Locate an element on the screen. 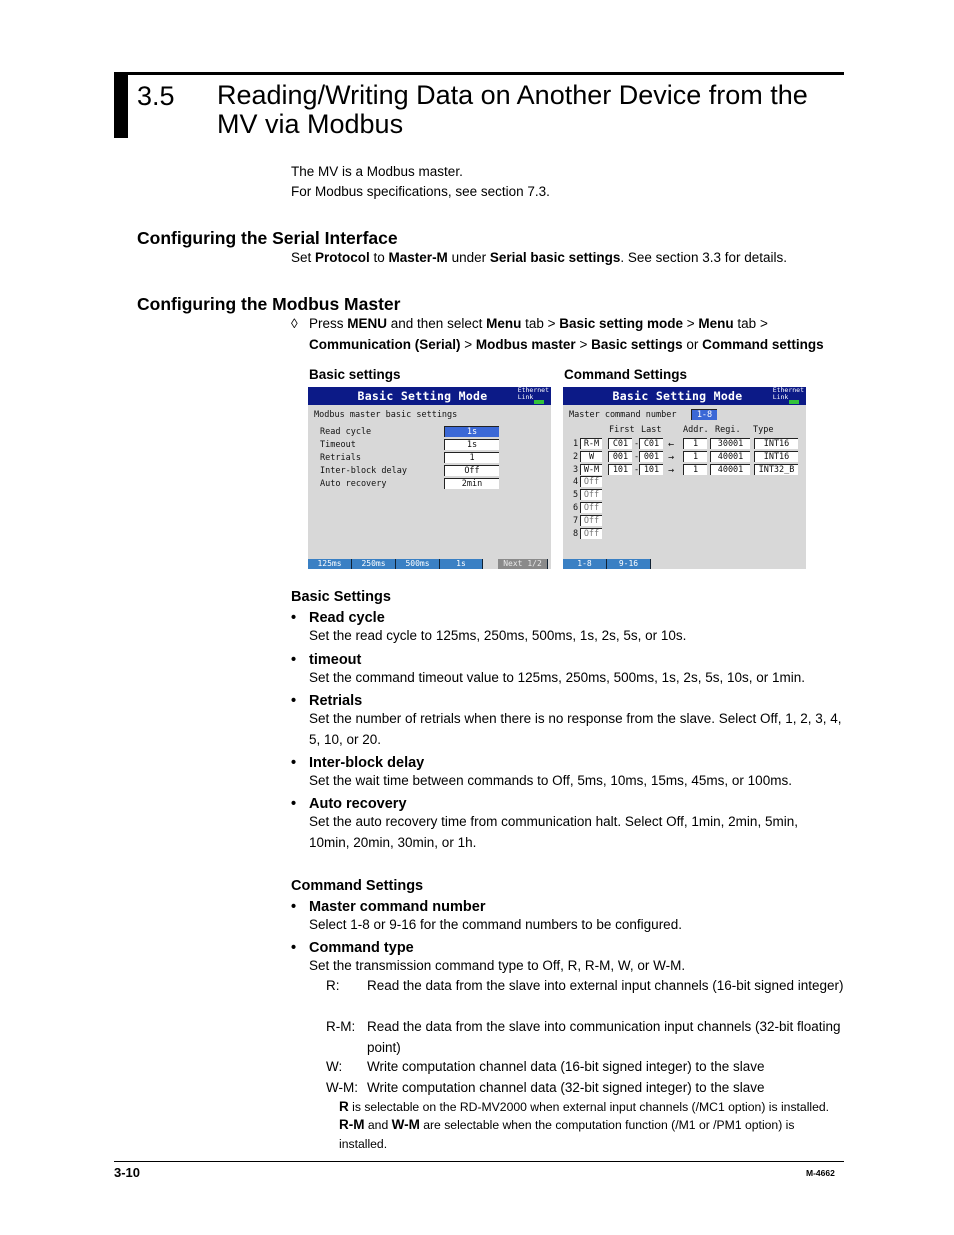 The width and height of the screenshot is (954, 1235). section-marker-bar is located at coordinates (121, 105).